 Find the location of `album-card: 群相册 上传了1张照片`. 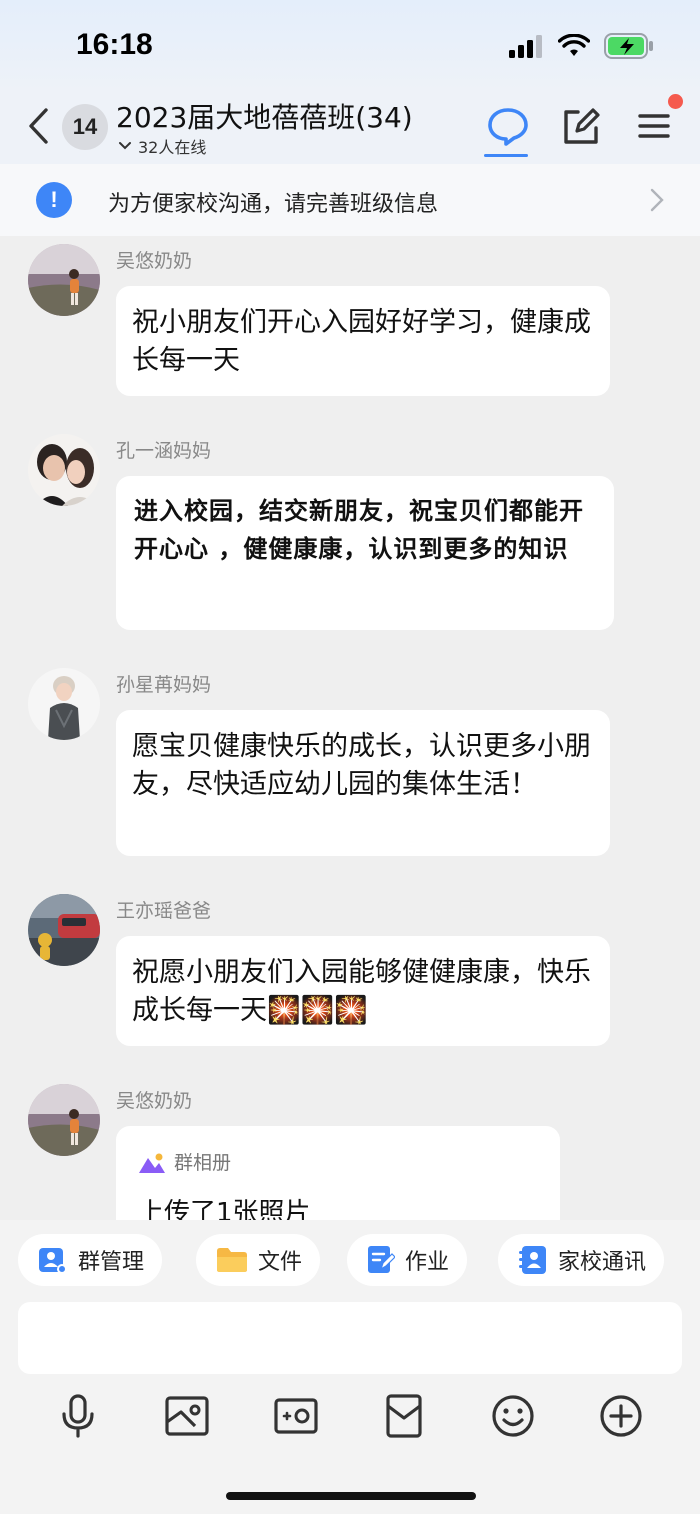

album-card: 群相册 上传了1张照片 is located at coordinates (338, 1173).